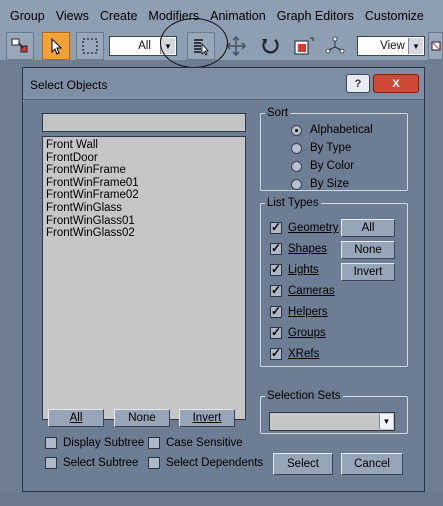  Describe the element at coordinates (90, 46) in the screenshot. I see `select-region-icon` at that location.